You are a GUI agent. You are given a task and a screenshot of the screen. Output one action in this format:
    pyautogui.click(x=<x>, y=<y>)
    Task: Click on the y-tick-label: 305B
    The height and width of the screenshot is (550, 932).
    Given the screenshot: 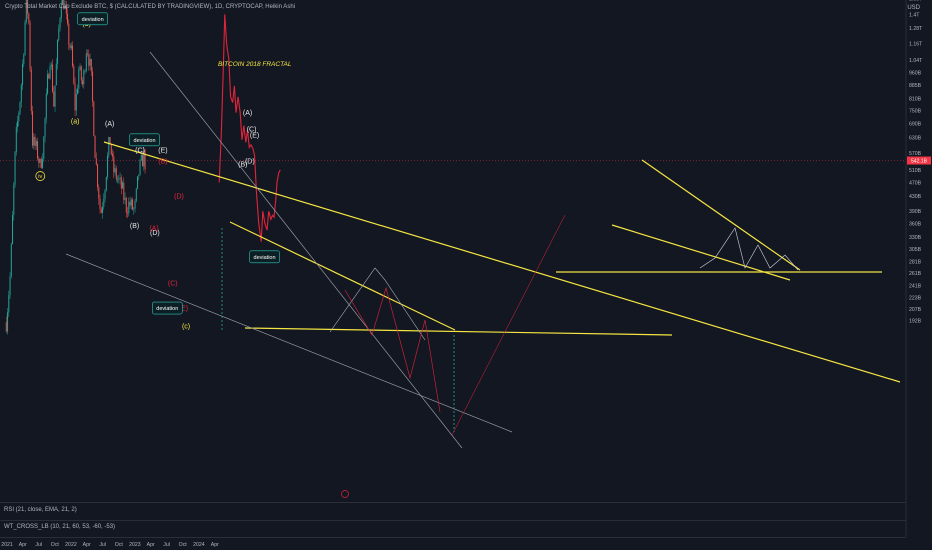 What is the action you would take?
    pyautogui.click(x=915, y=250)
    